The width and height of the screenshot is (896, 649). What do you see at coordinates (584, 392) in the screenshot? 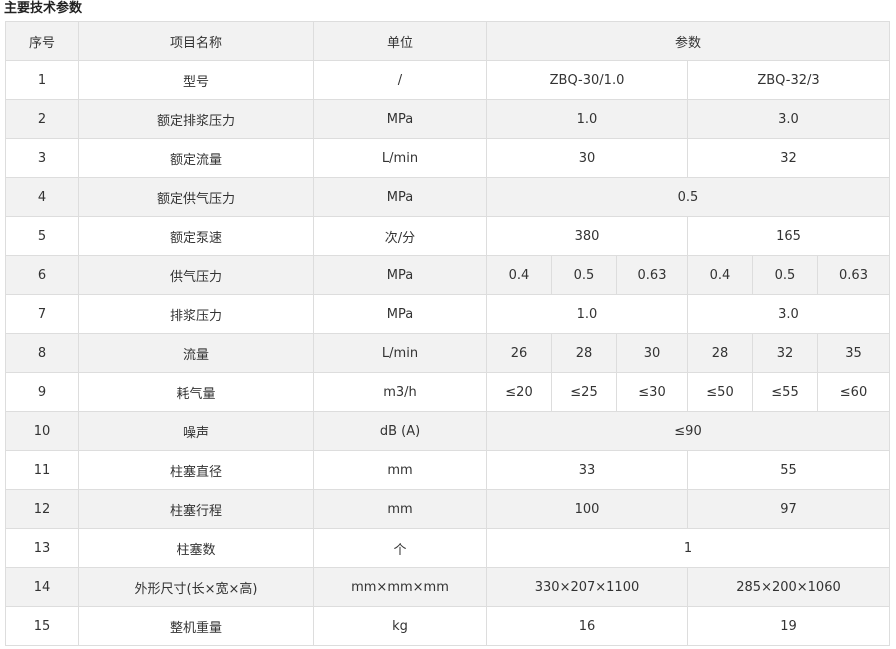
I see `row-param-value: ≤25` at bounding box center [584, 392].